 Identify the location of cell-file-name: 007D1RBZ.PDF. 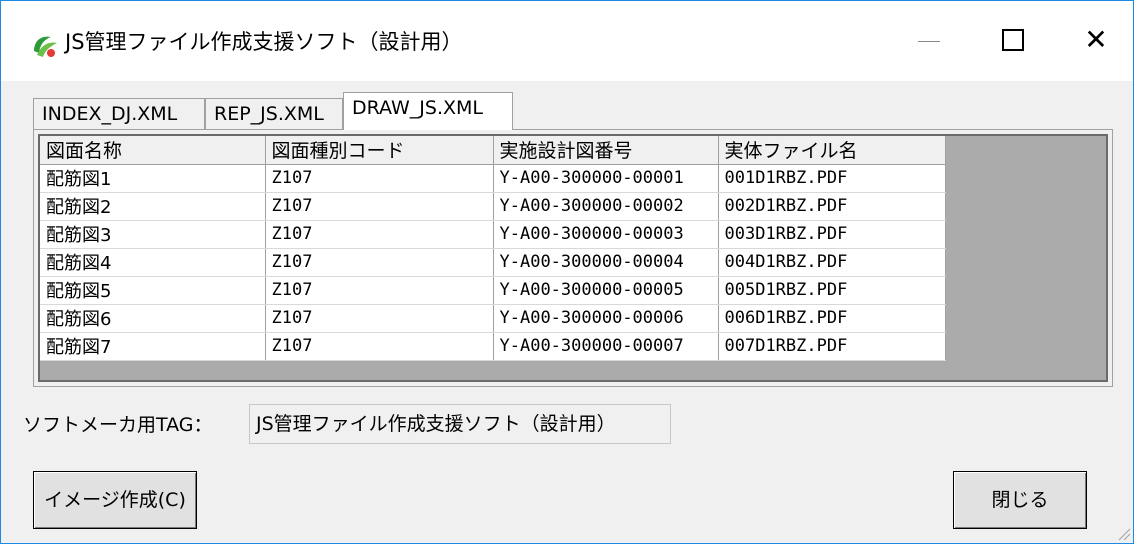
(832, 346).